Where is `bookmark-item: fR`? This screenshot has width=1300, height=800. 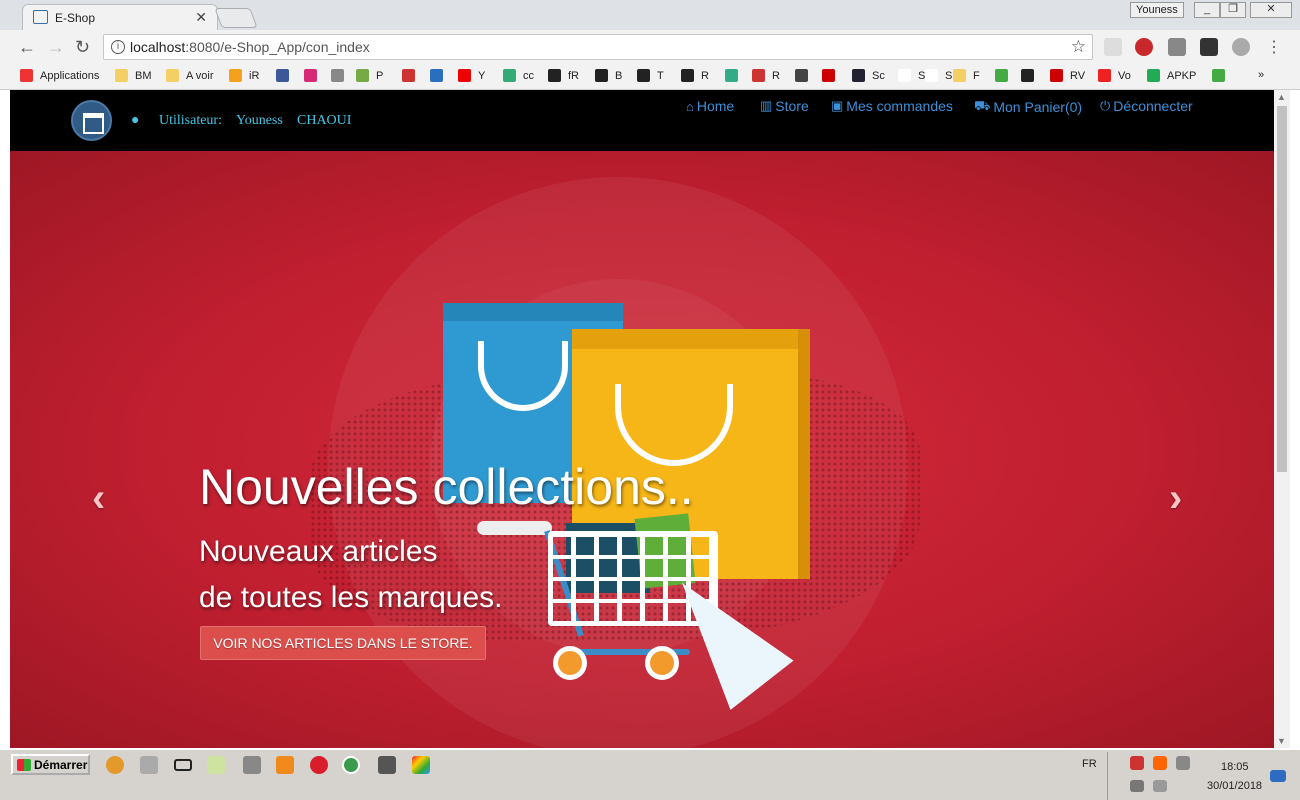 bookmark-item: fR is located at coordinates (563, 75).